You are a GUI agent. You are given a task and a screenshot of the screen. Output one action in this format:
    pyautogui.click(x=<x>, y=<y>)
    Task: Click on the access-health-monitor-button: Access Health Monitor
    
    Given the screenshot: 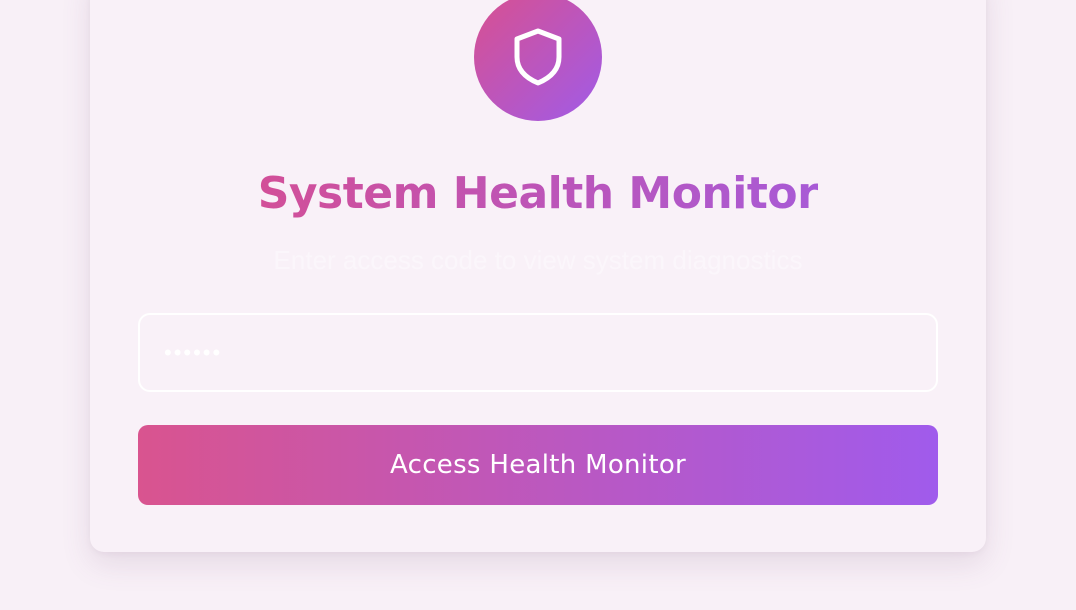 What is the action you would take?
    pyautogui.click(x=538, y=465)
    